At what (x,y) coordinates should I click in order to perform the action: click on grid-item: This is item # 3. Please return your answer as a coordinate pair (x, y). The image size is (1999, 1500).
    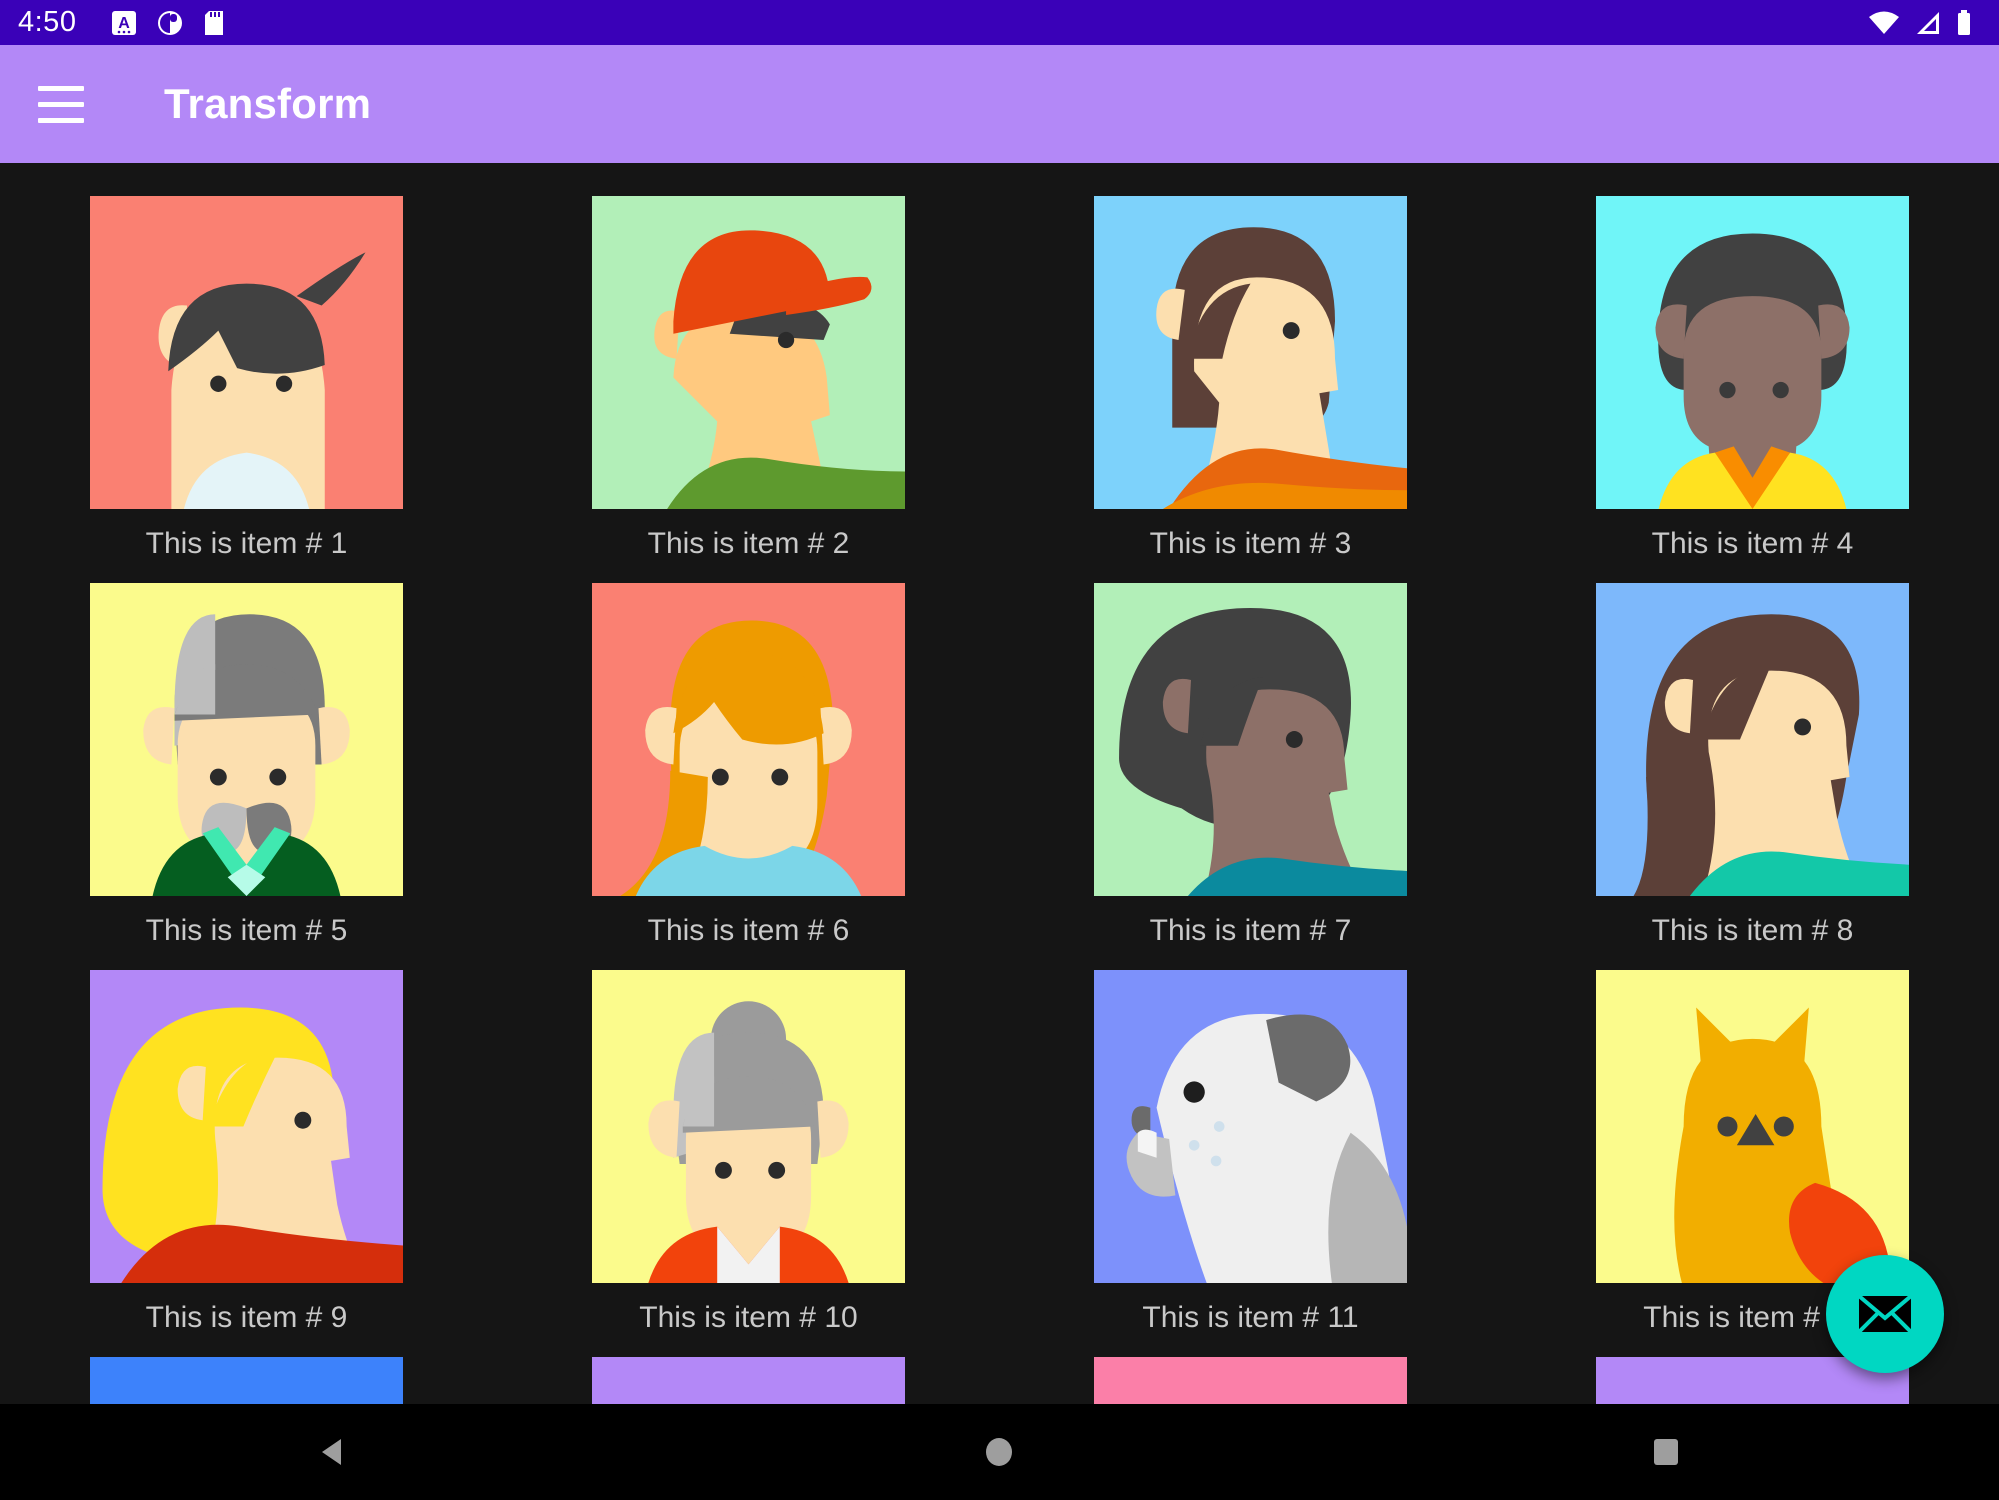
    Looking at the image, I should click on (1250, 389).